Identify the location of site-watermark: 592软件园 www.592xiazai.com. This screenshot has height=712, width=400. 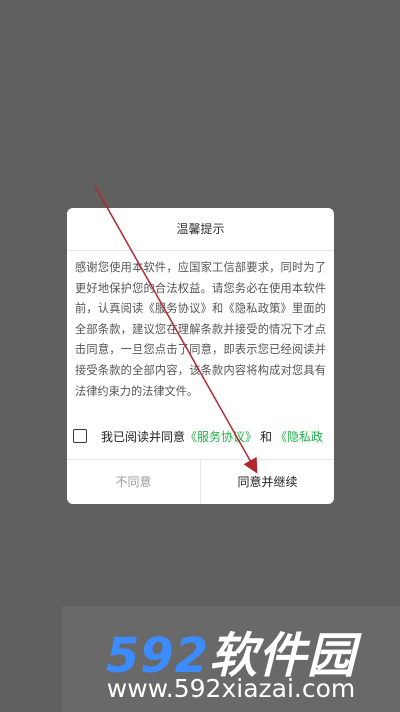
(231, 659).